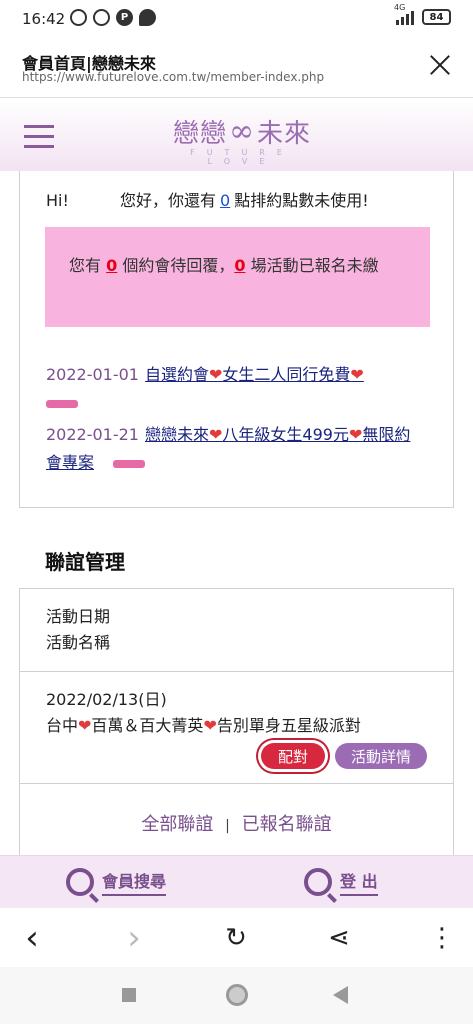 The height and width of the screenshot is (1024, 473). I want to click on news-text: 自選約會, so click(176, 374).